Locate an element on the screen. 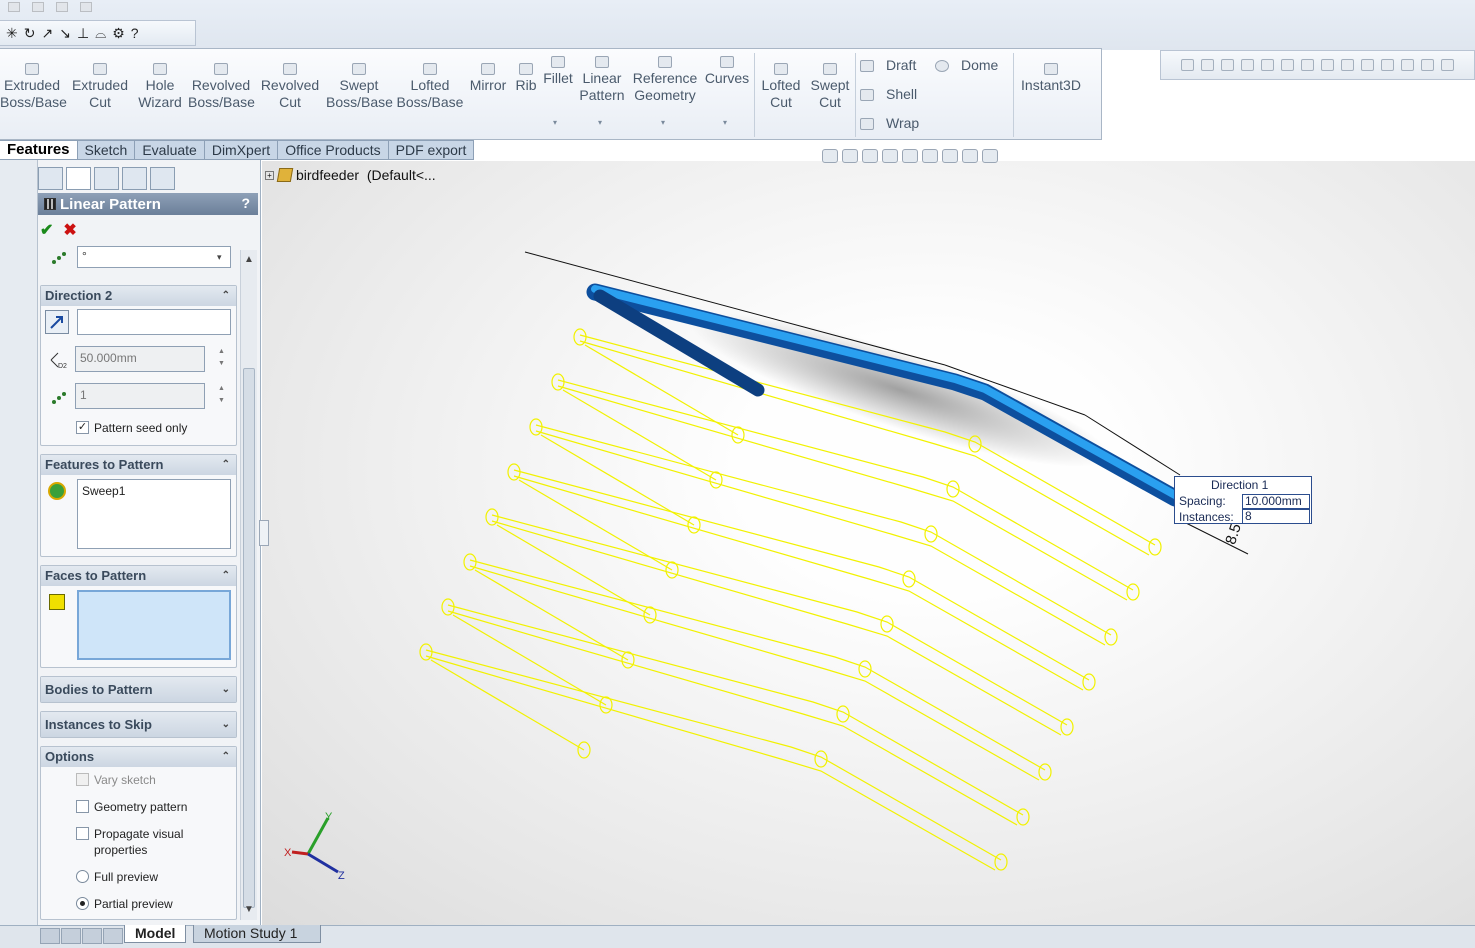 The height and width of the screenshot is (948, 1475). extruded-cut-button: Extruded Cut is located at coordinates (100, 84).